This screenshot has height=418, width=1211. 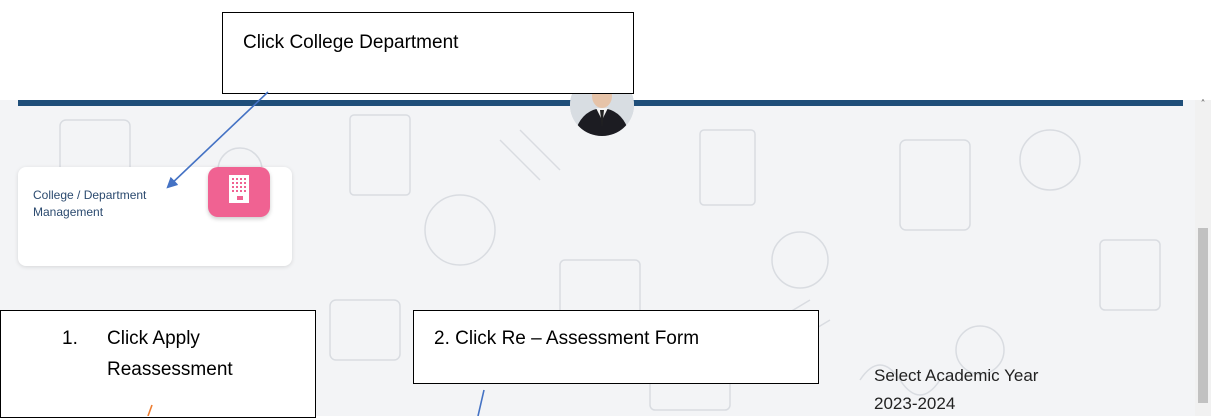 I want to click on card-label-line2: Management, so click(x=68, y=212).